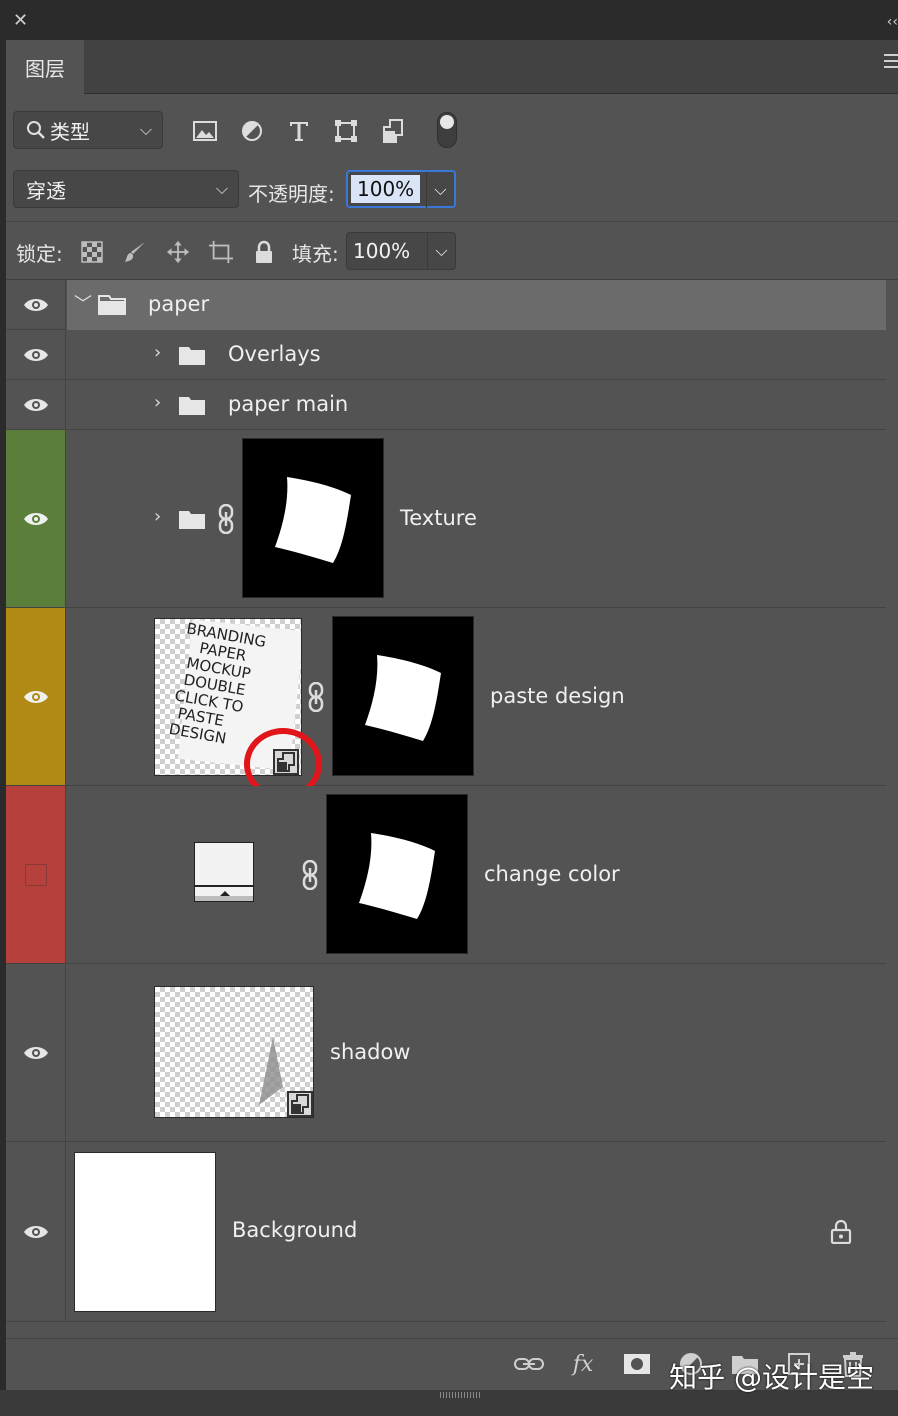 Image resolution: width=898 pixels, height=1416 pixels. I want to click on layer-name: change color, so click(552, 874).